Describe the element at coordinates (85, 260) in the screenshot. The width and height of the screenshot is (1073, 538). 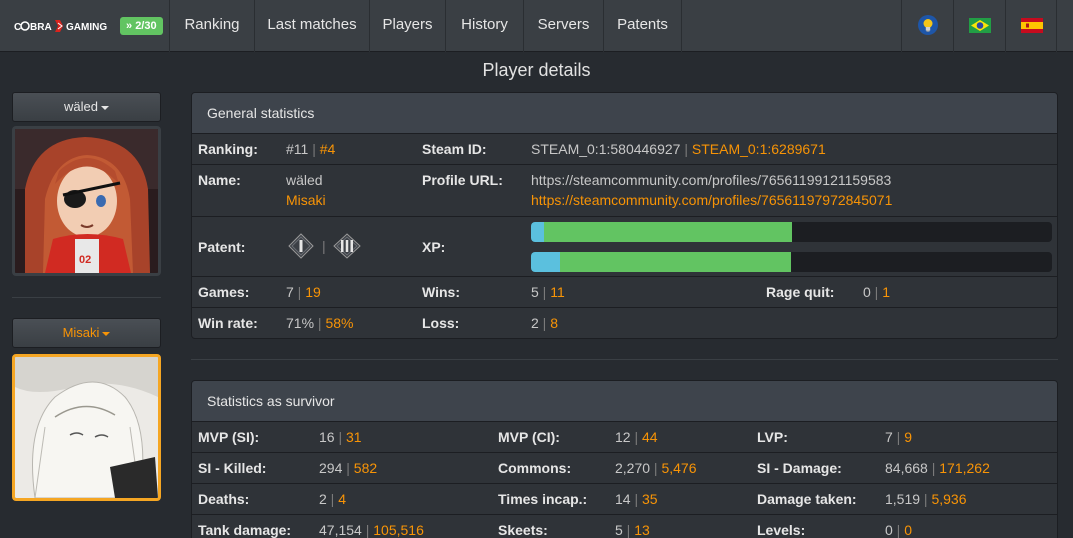
I see `svg-text: 02` at that location.